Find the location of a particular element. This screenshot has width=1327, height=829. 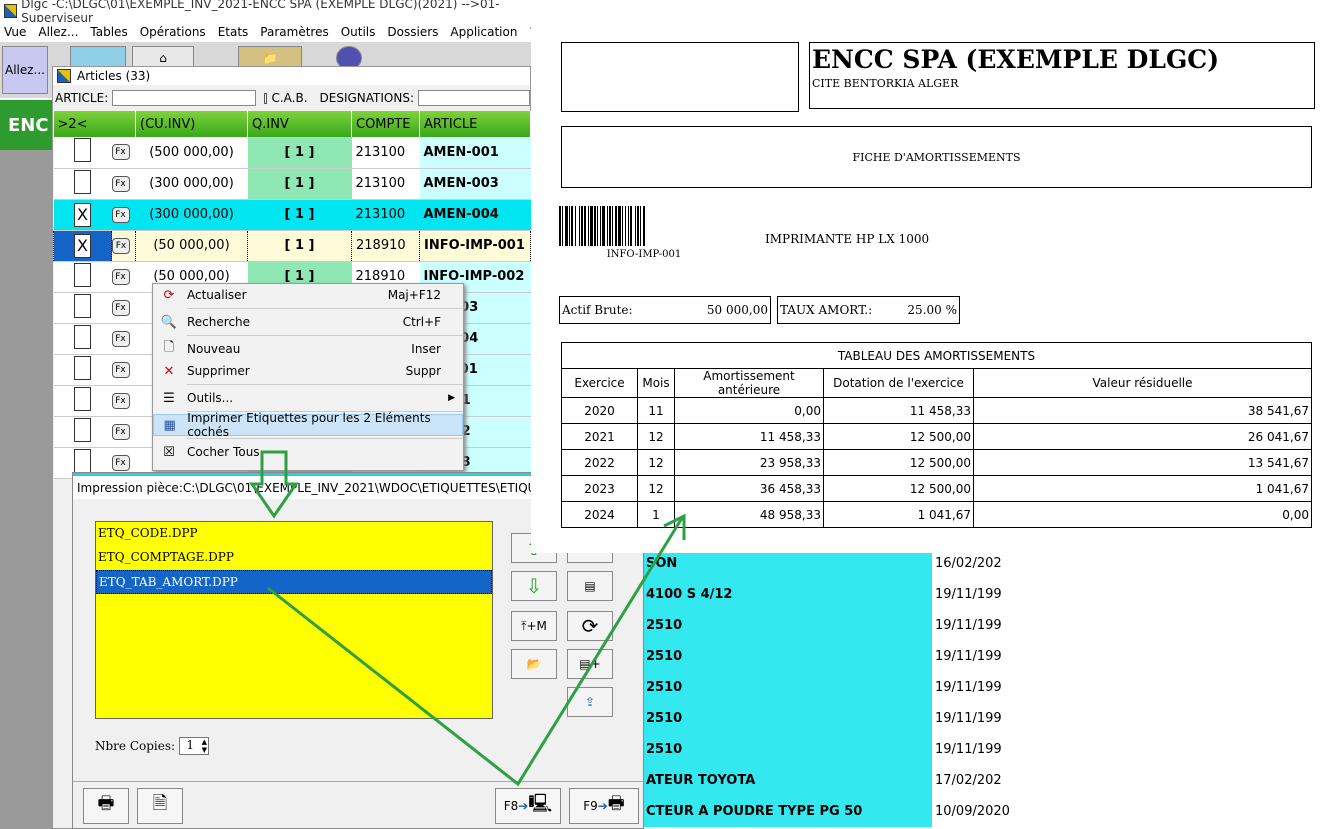

list-item: ATEUR TOYOTA 17/02/202 is located at coordinates (821, 780).